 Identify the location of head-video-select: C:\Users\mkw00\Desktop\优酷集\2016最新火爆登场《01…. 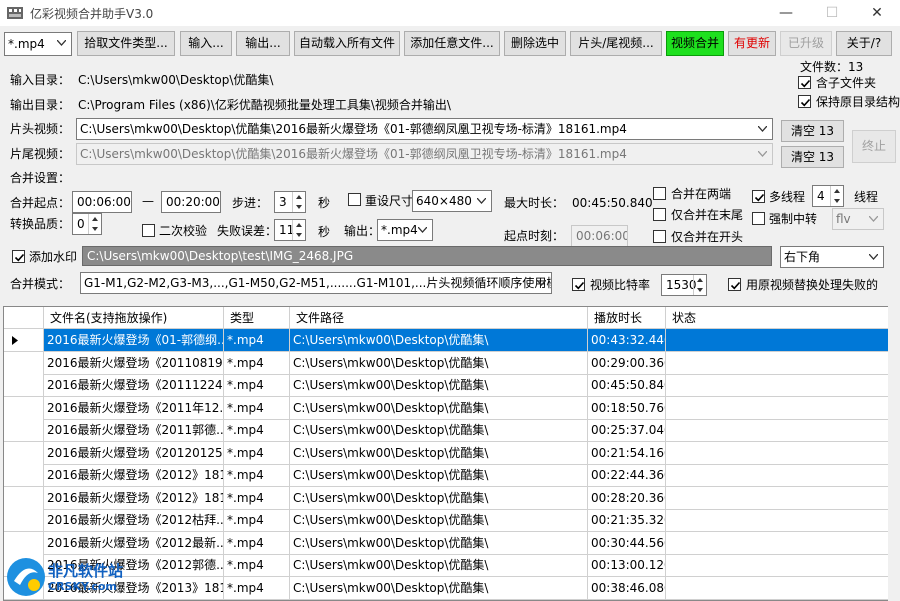
(424, 129).